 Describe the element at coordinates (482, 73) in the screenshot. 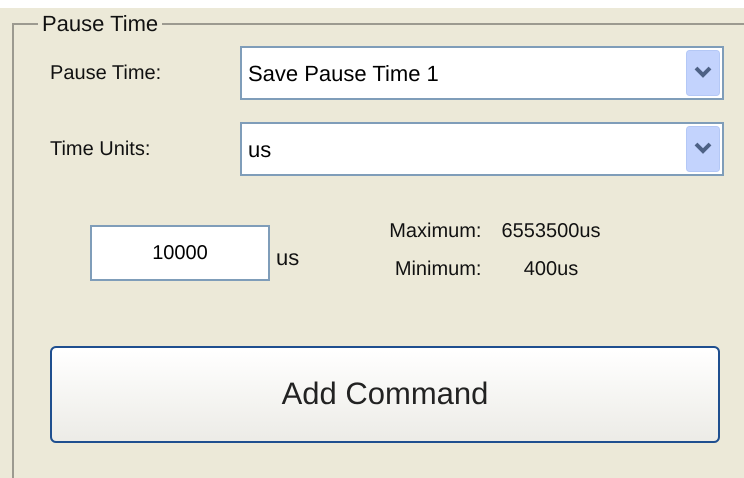

I see `dropdown: Save Pause Time 1` at that location.